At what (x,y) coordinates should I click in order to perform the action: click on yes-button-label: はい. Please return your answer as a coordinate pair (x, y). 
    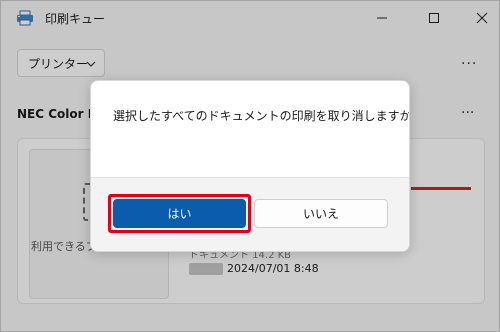
    Looking at the image, I should click on (179, 214).